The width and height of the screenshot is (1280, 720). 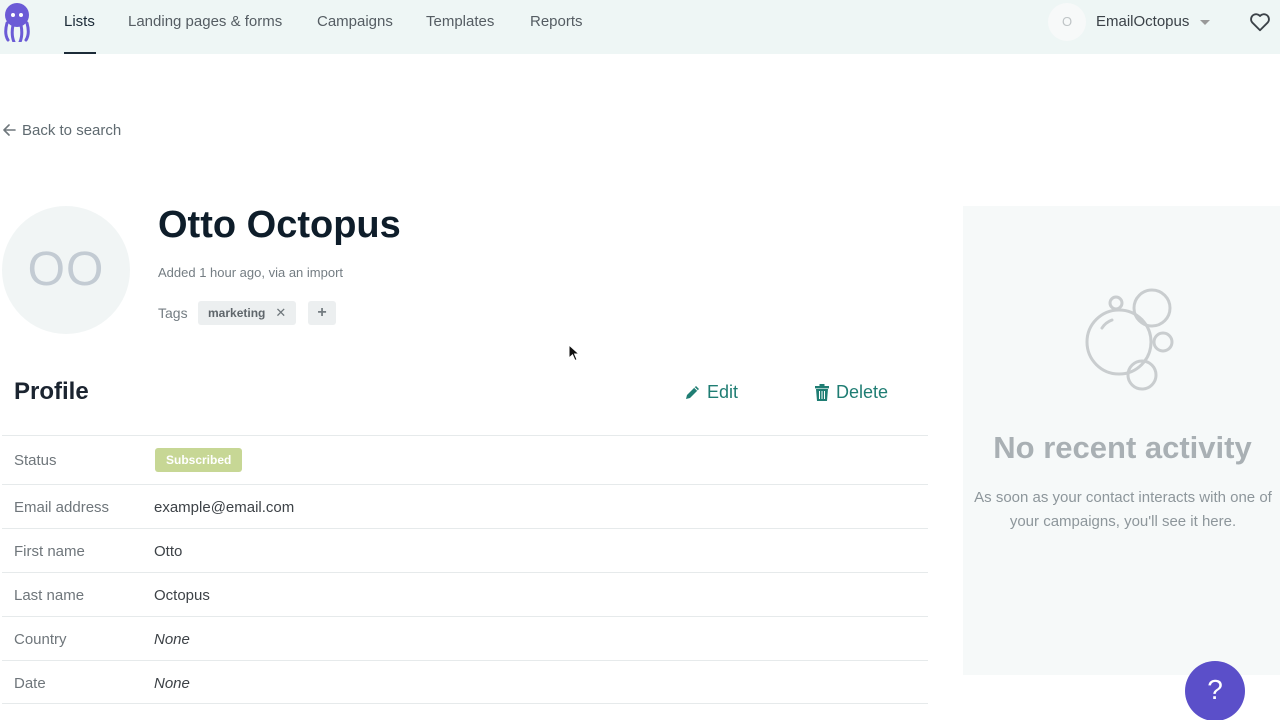 What do you see at coordinates (199, 460) in the screenshot?
I see `status-badge: Subscribed` at bounding box center [199, 460].